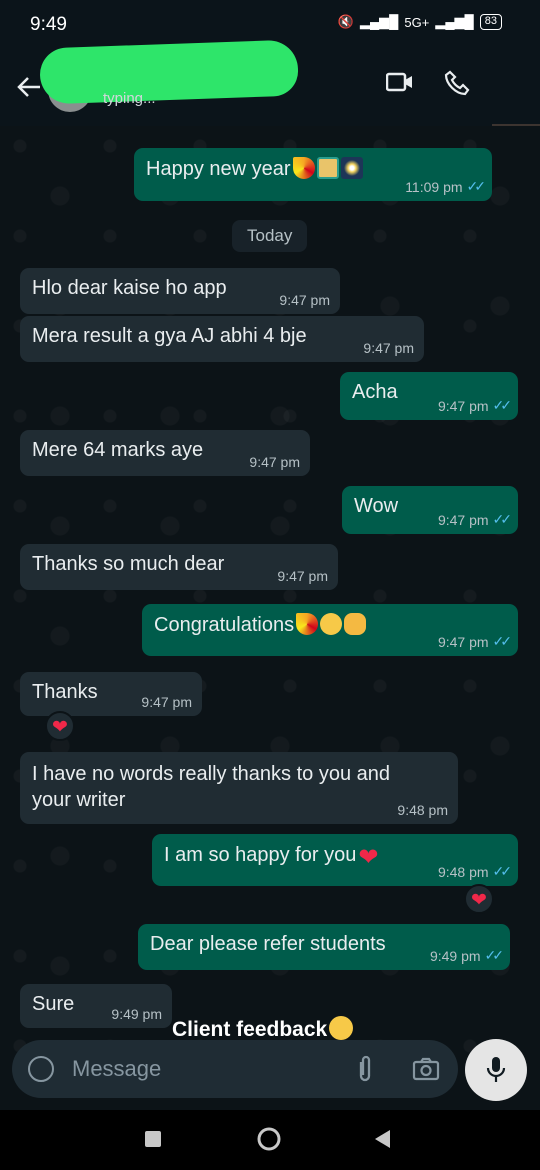  I want to click on message-incoming: Mere 64 marks aye 9:47 pm, so click(165, 453).